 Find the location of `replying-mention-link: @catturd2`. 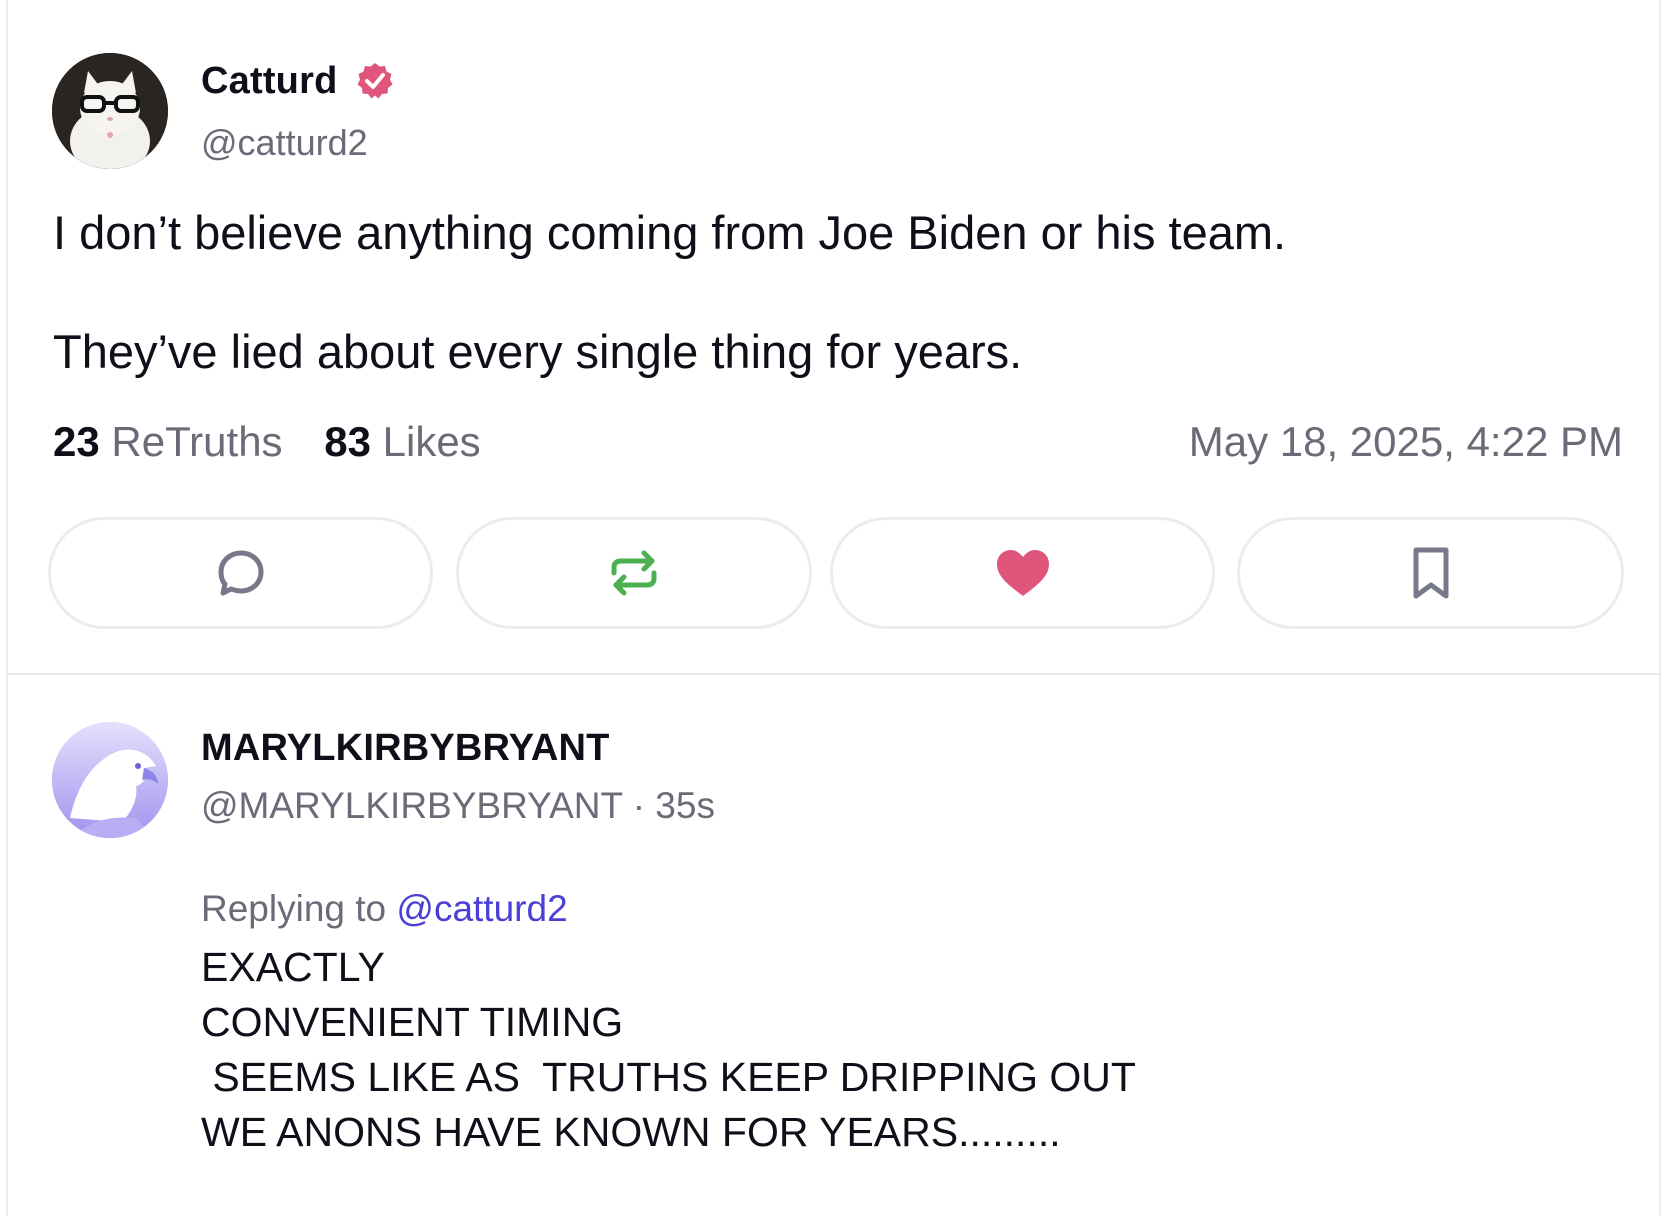

replying-mention-link: @catturd2 is located at coordinates (481, 908).